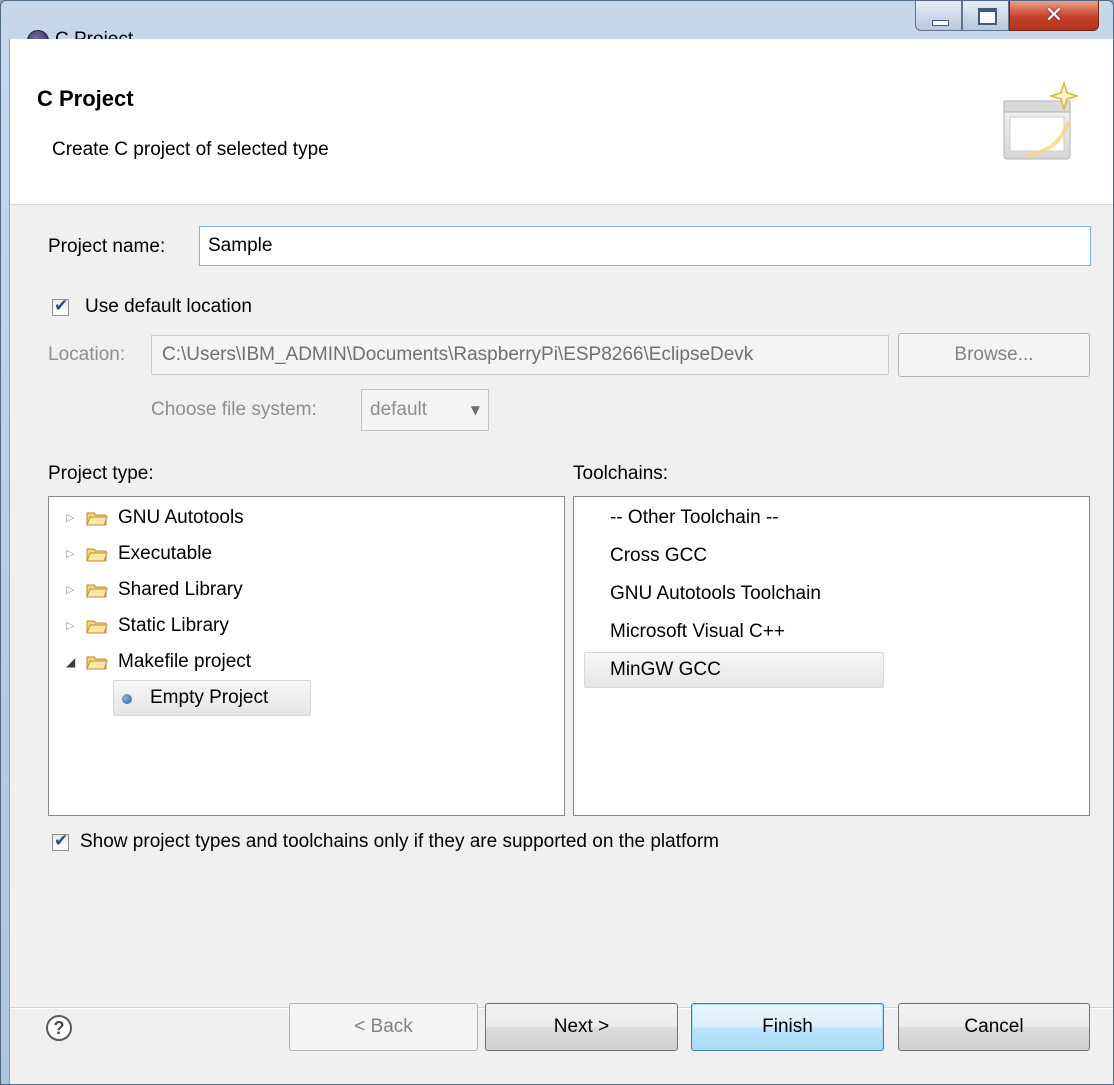  What do you see at coordinates (87, 354) in the screenshot?
I see `location-label: Location:` at bounding box center [87, 354].